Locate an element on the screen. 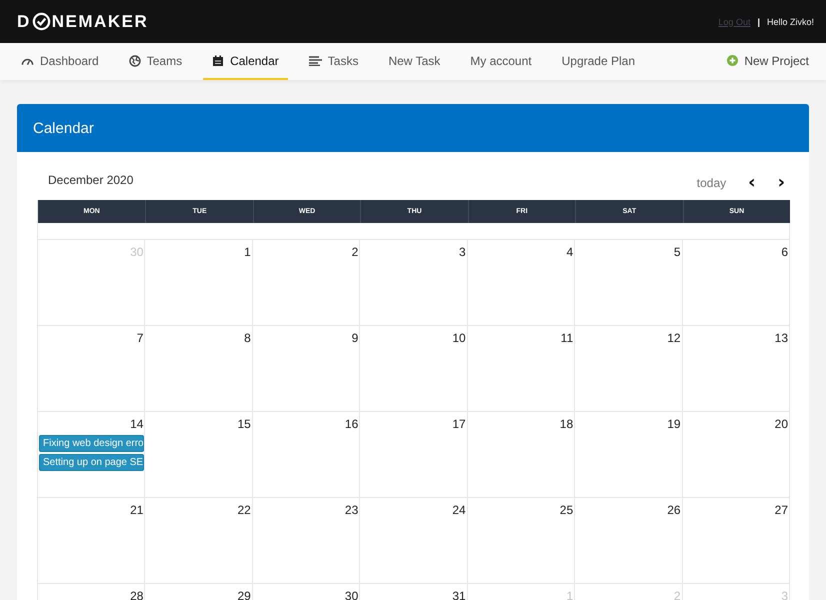 Image resolution: width=826 pixels, height=600 pixels. nav-tab: Teams is located at coordinates (156, 61).